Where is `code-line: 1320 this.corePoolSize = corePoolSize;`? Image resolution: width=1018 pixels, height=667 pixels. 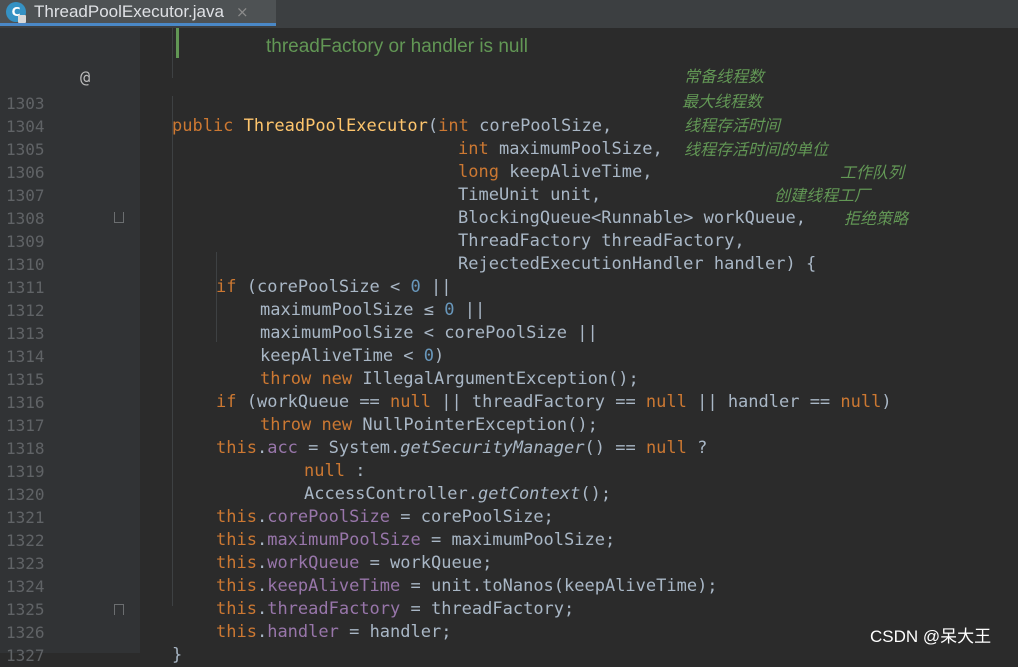
code-line: 1320 this.corePoolSize = corePoolSize; is located at coordinates (509, 493).